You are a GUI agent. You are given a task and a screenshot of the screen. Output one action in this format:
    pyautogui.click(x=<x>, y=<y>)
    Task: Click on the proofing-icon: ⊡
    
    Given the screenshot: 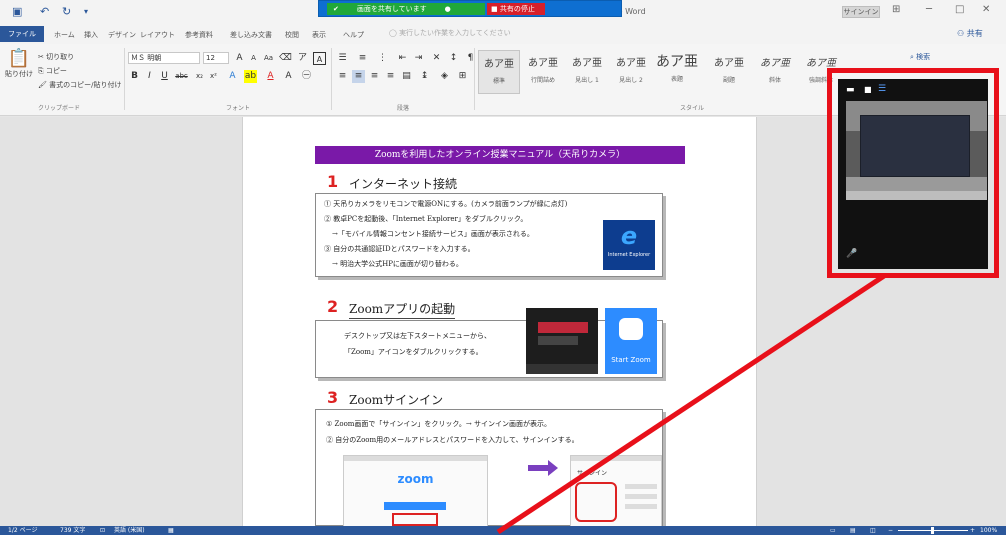 What is the action you would take?
    pyautogui.click(x=102, y=530)
    